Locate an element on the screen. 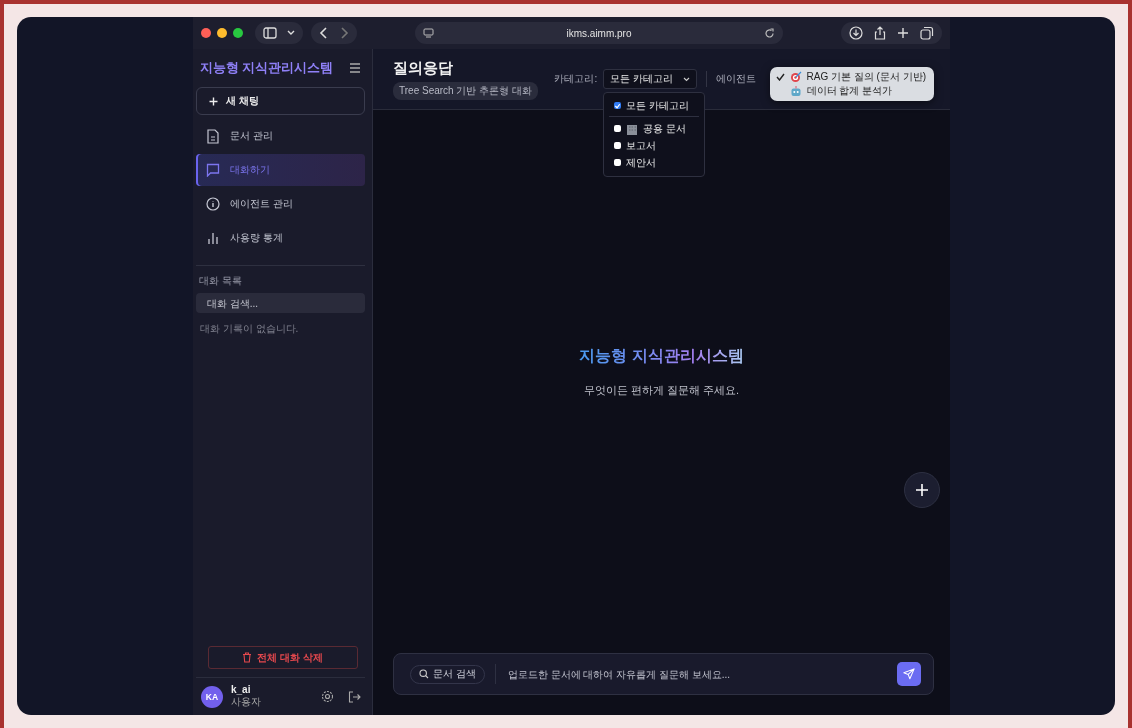  building-icon is located at coordinates (632, 128).